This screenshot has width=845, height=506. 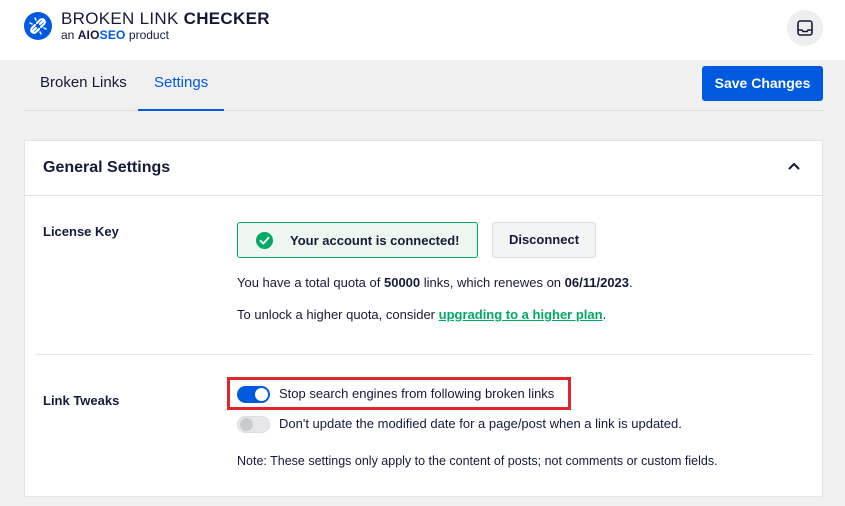 I want to click on brand-name: BROKEN LINK CHECKER, so click(x=165, y=19).